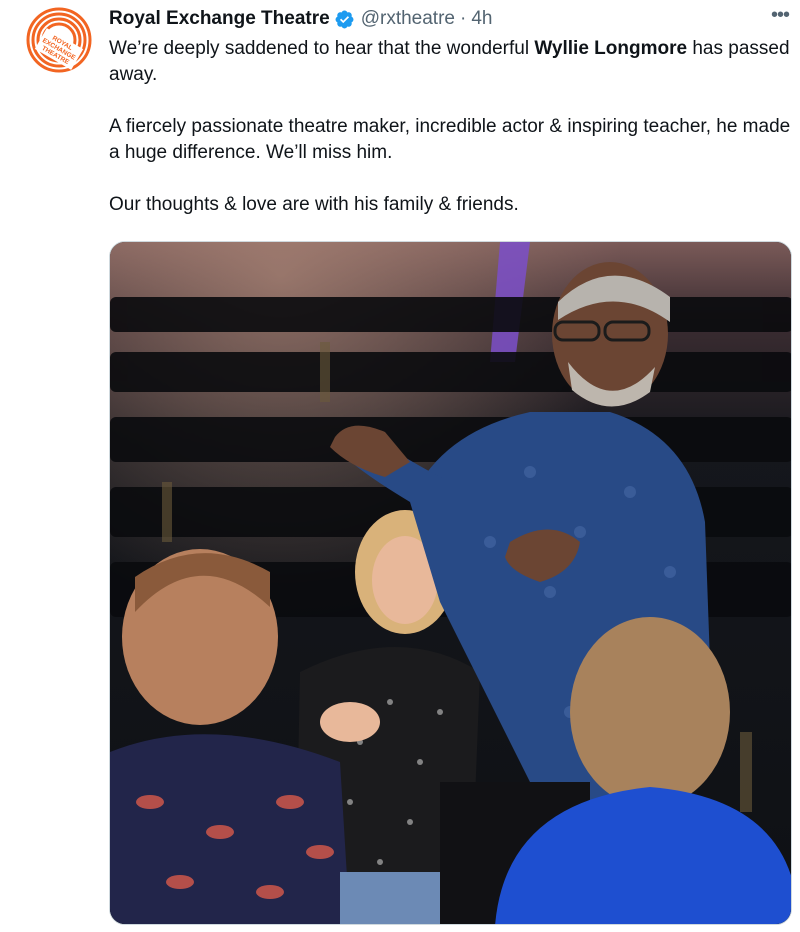 This screenshot has width=800, height=932. I want to click on avatar: ROYAL EXCHANGE THEATRE, so click(59, 40).